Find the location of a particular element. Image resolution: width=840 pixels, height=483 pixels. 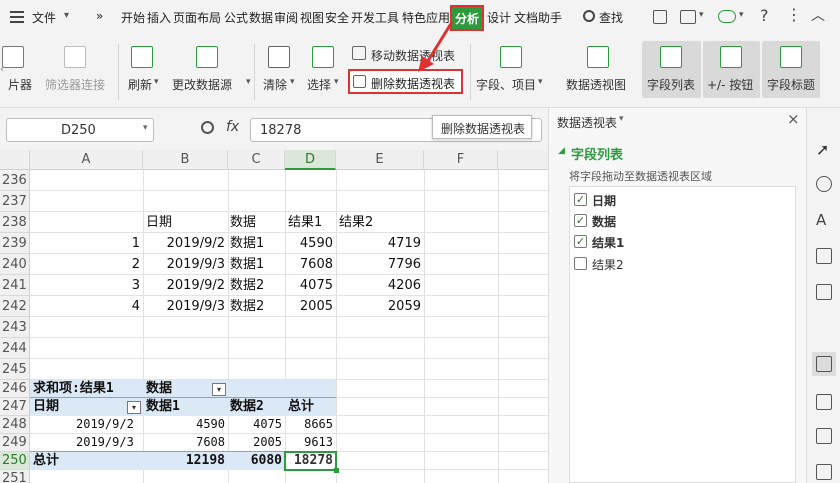

clear-button: 清除 is located at coordinates (275, 84).